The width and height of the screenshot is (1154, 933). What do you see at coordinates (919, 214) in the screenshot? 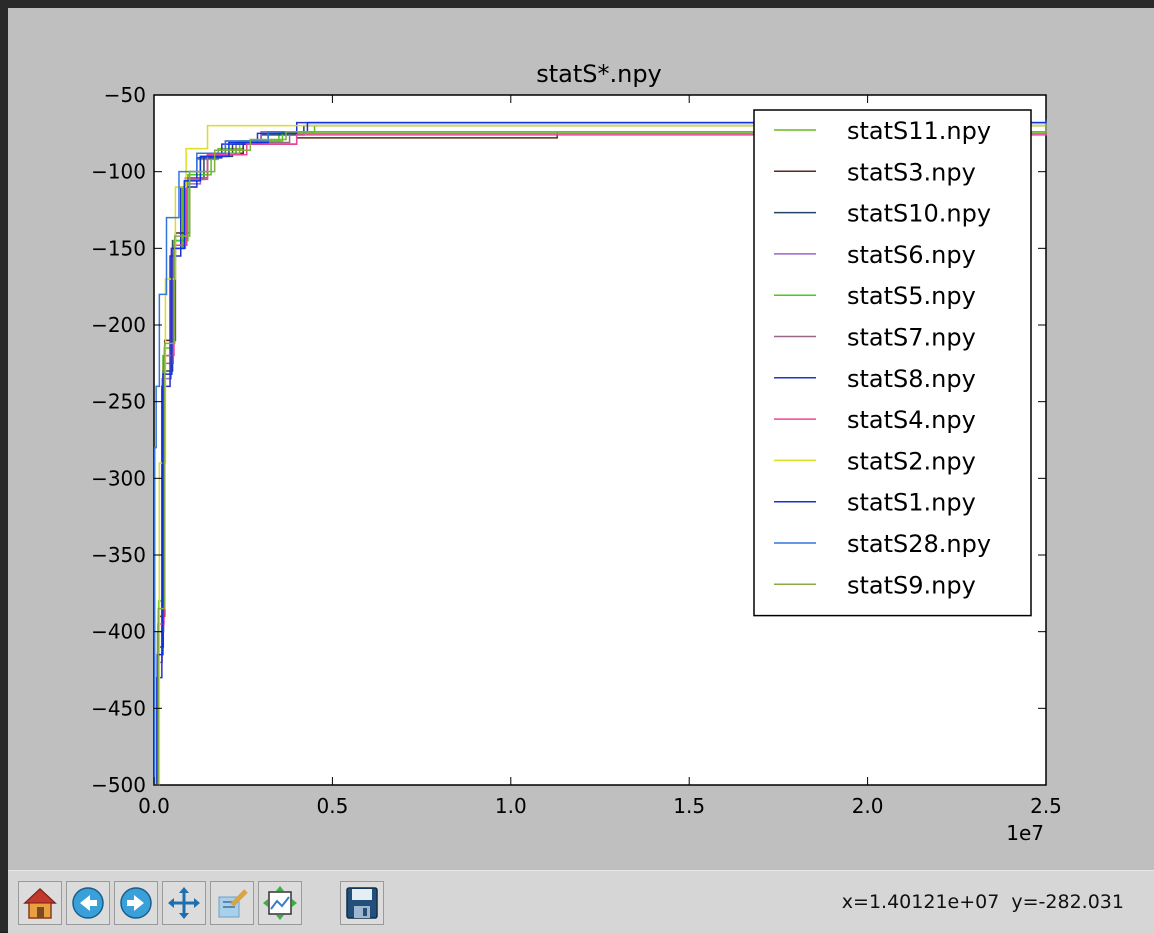
I see `legend-label: statS10.npy` at bounding box center [919, 214].